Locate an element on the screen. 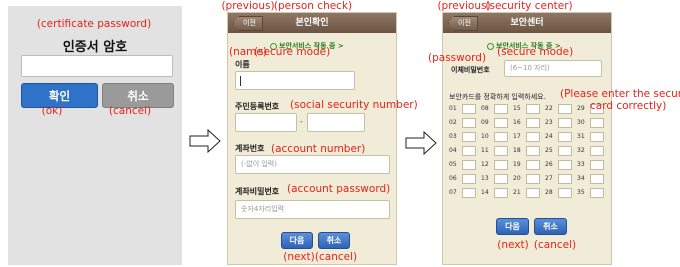 The image size is (680, 267). page-title: 보안센터 is located at coordinates (527, 23).